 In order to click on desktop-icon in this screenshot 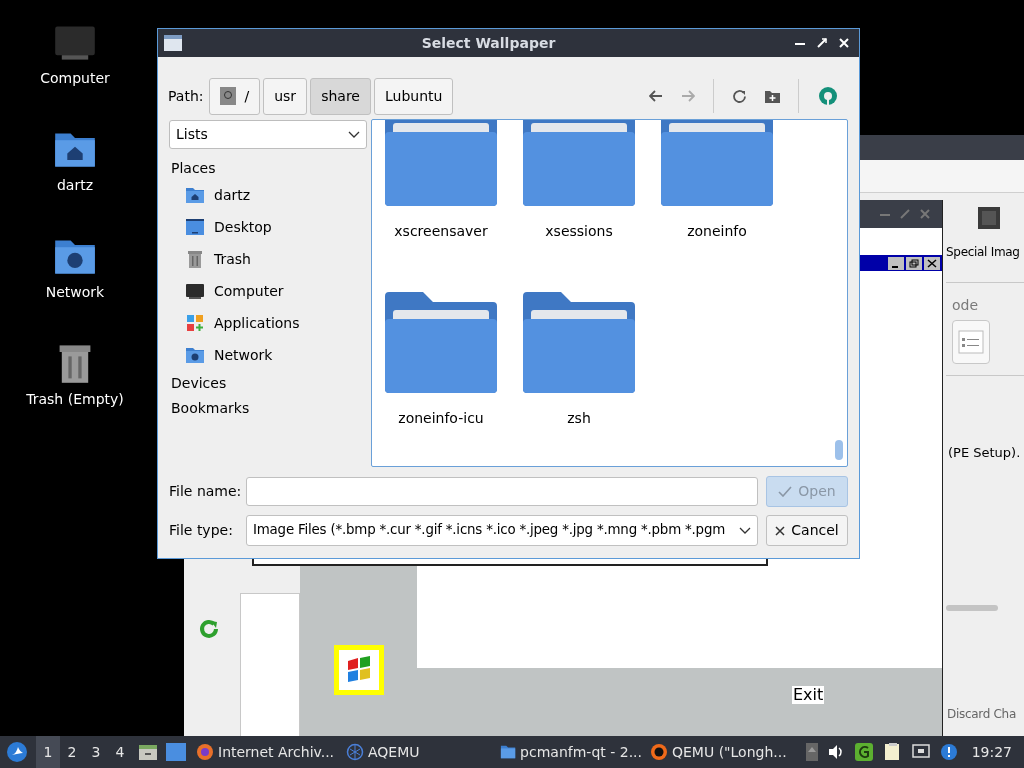, I will do `click(195, 227)`.